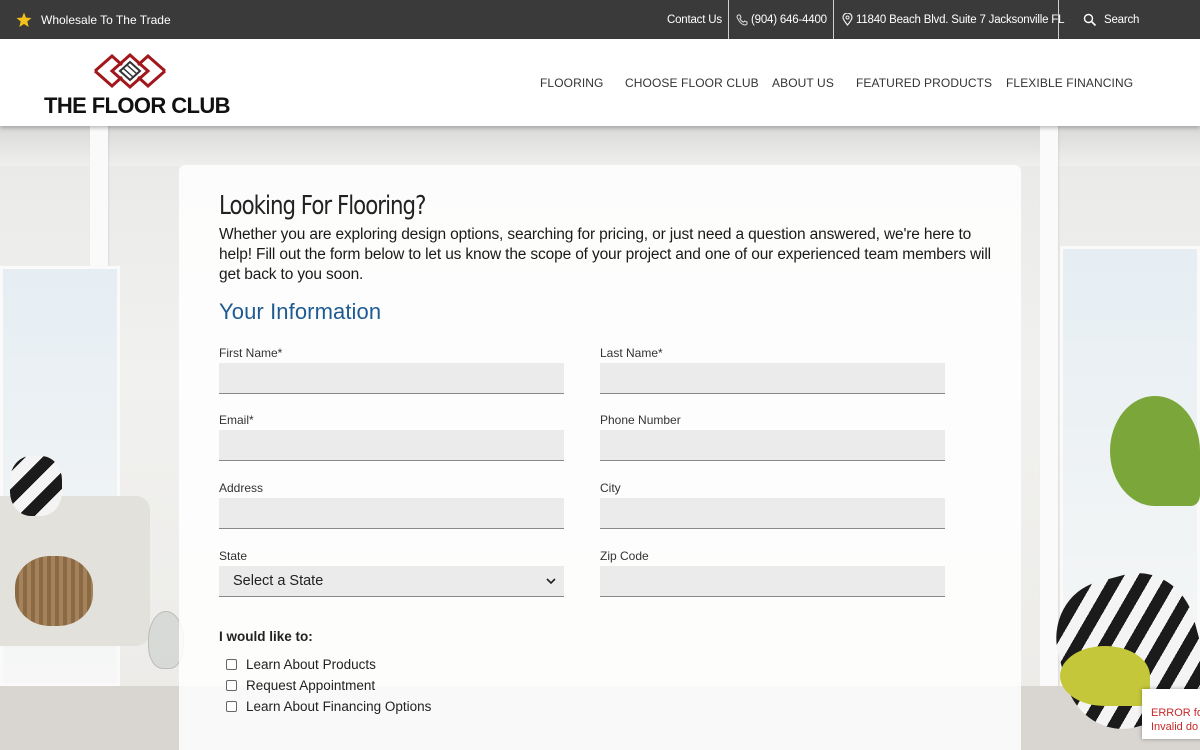 The image size is (1200, 750). What do you see at coordinates (1175, 713) in the screenshot?
I see `error-line: ERROR fo` at bounding box center [1175, 713].